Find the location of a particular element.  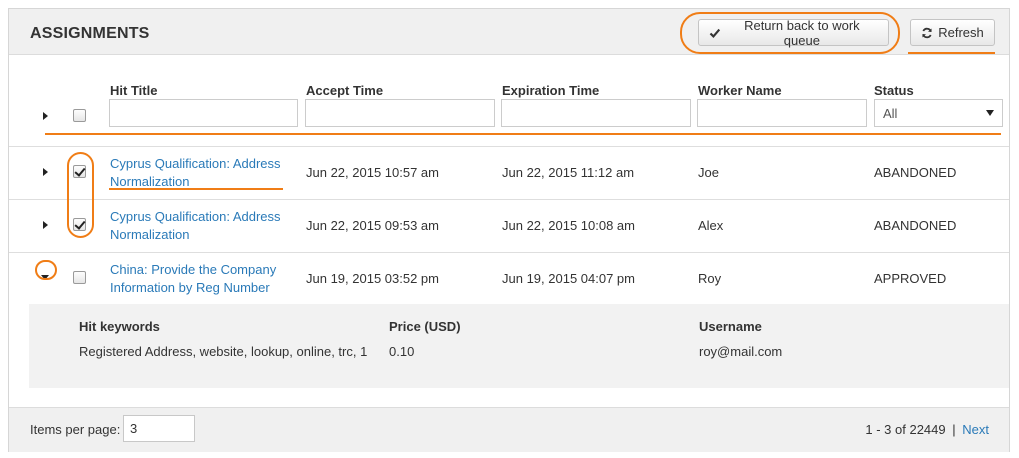

pagination: 1 - 3 of 22449 | Next is located at coordinates (927, 429).